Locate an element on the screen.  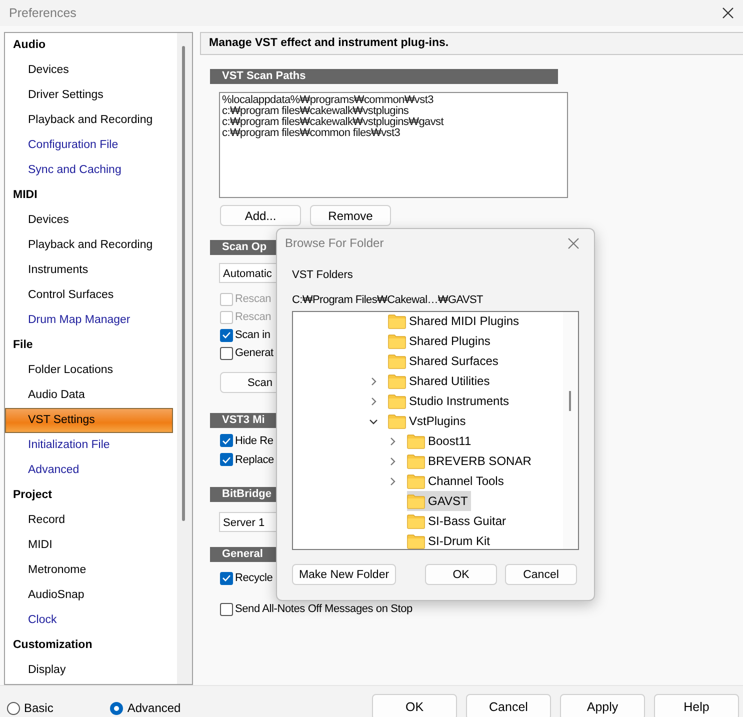
sidebar-item: Configuration File is located at coordinates (91, 145).